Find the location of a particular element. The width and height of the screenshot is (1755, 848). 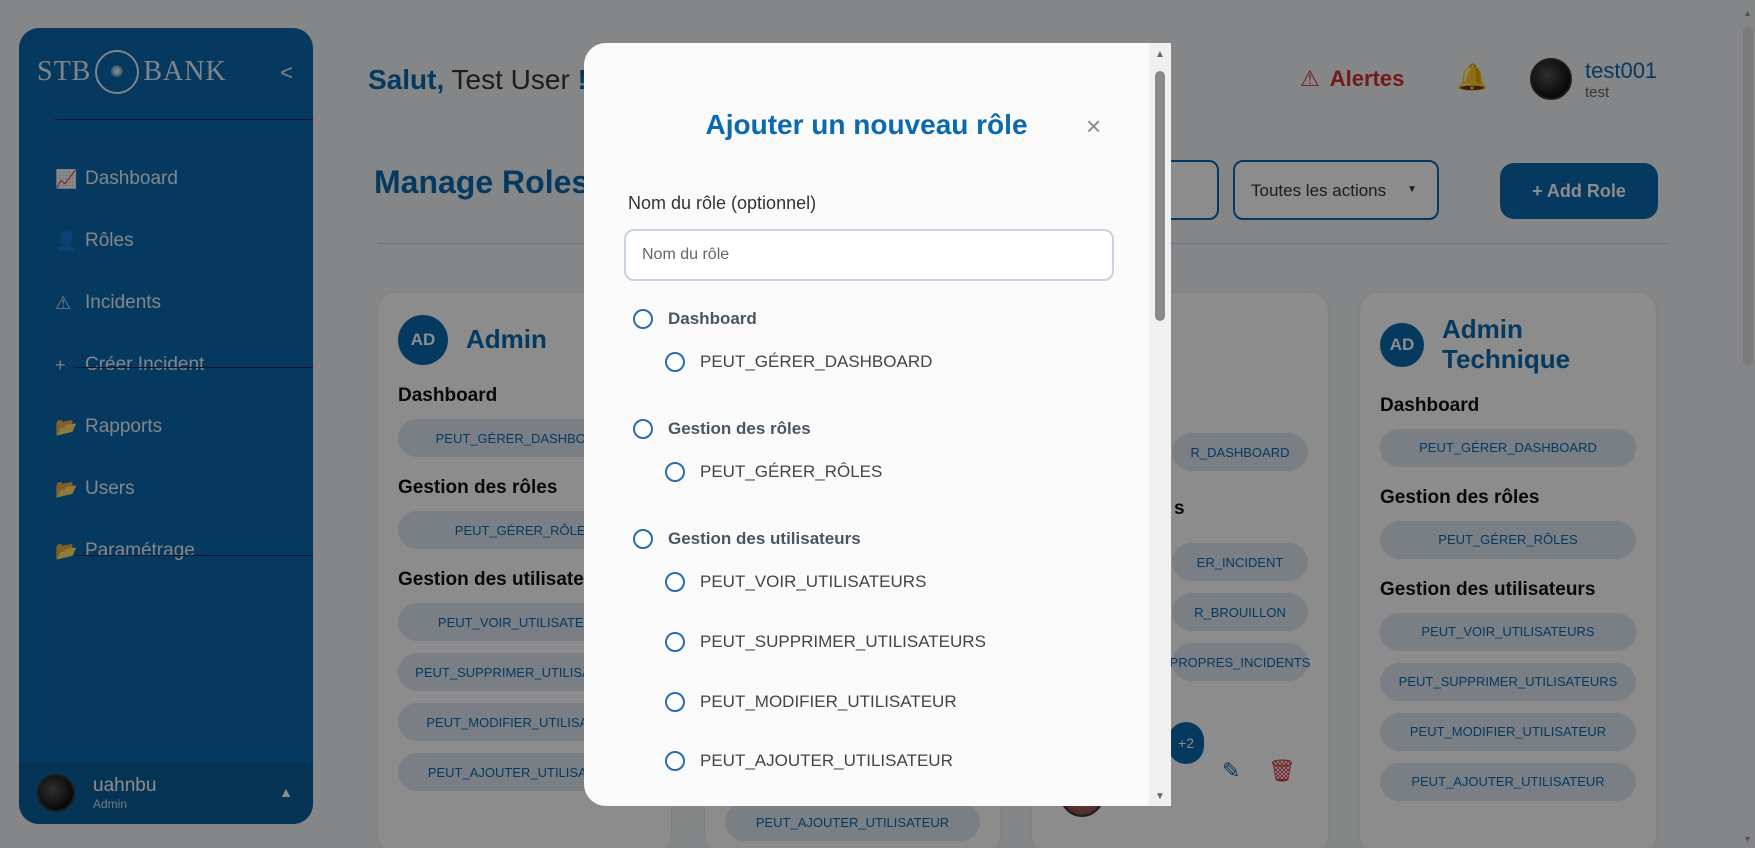

modal-scrollbar: ▲ ▼ is located at coordinates (1160, 424).